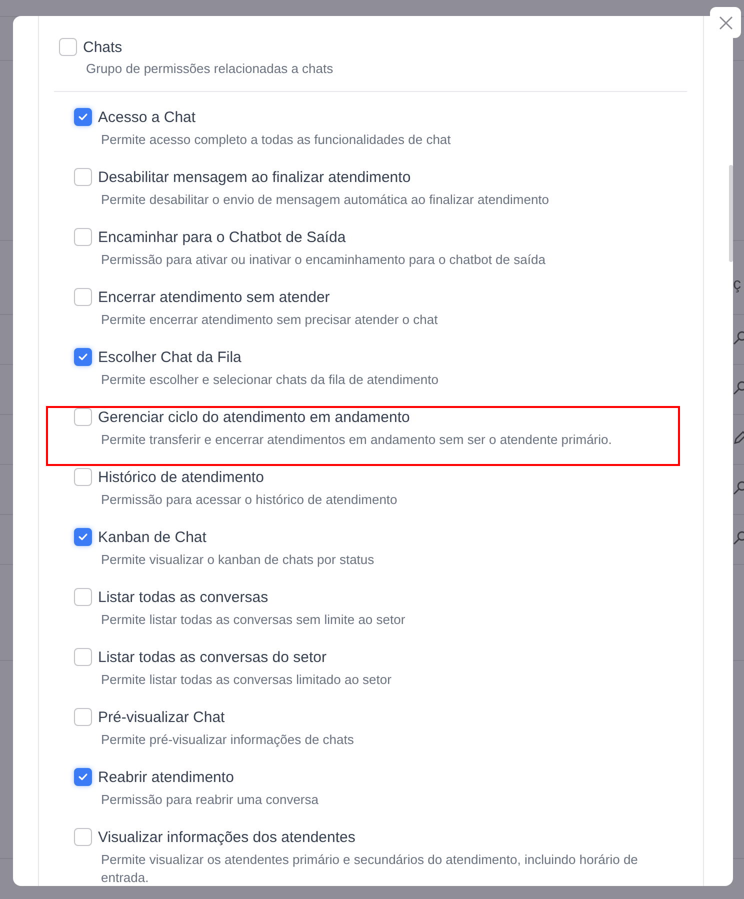  Describe the element at coordinates (276, 140) in the screenshot. I see `permission-description: Permite acesso completo a todas as funcionalidades de chat` at that location.